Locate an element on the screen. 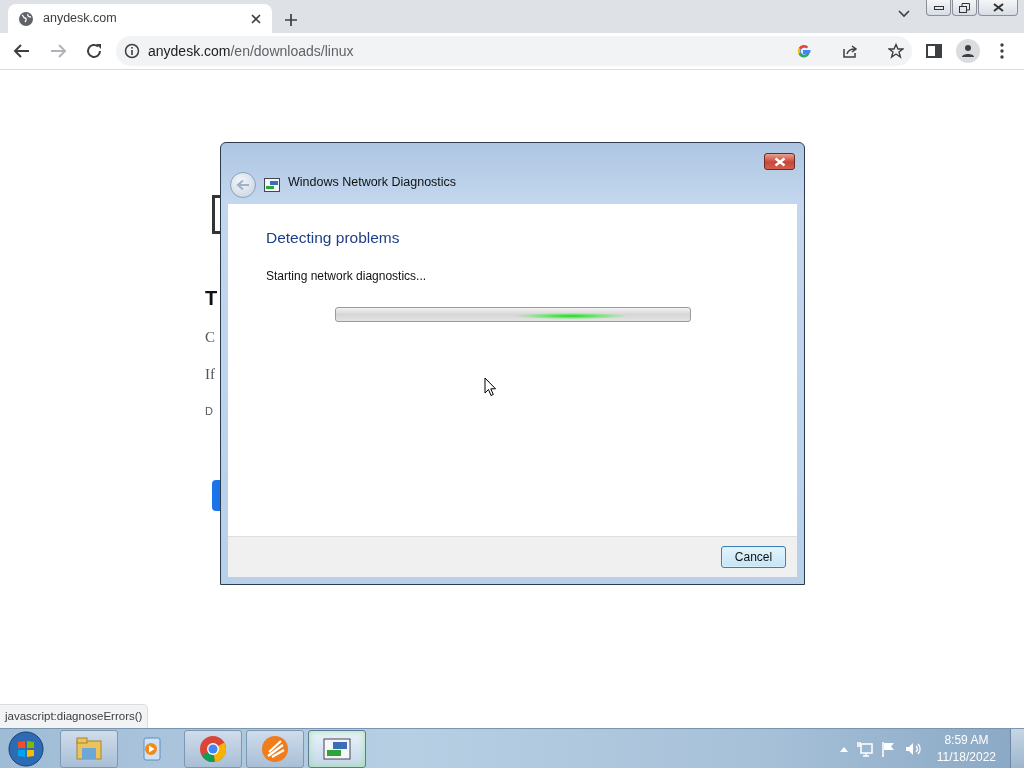 The image size is (1024, 768). dialog-title: Windows Network Diagnostics is located at coordinates (372, 183).